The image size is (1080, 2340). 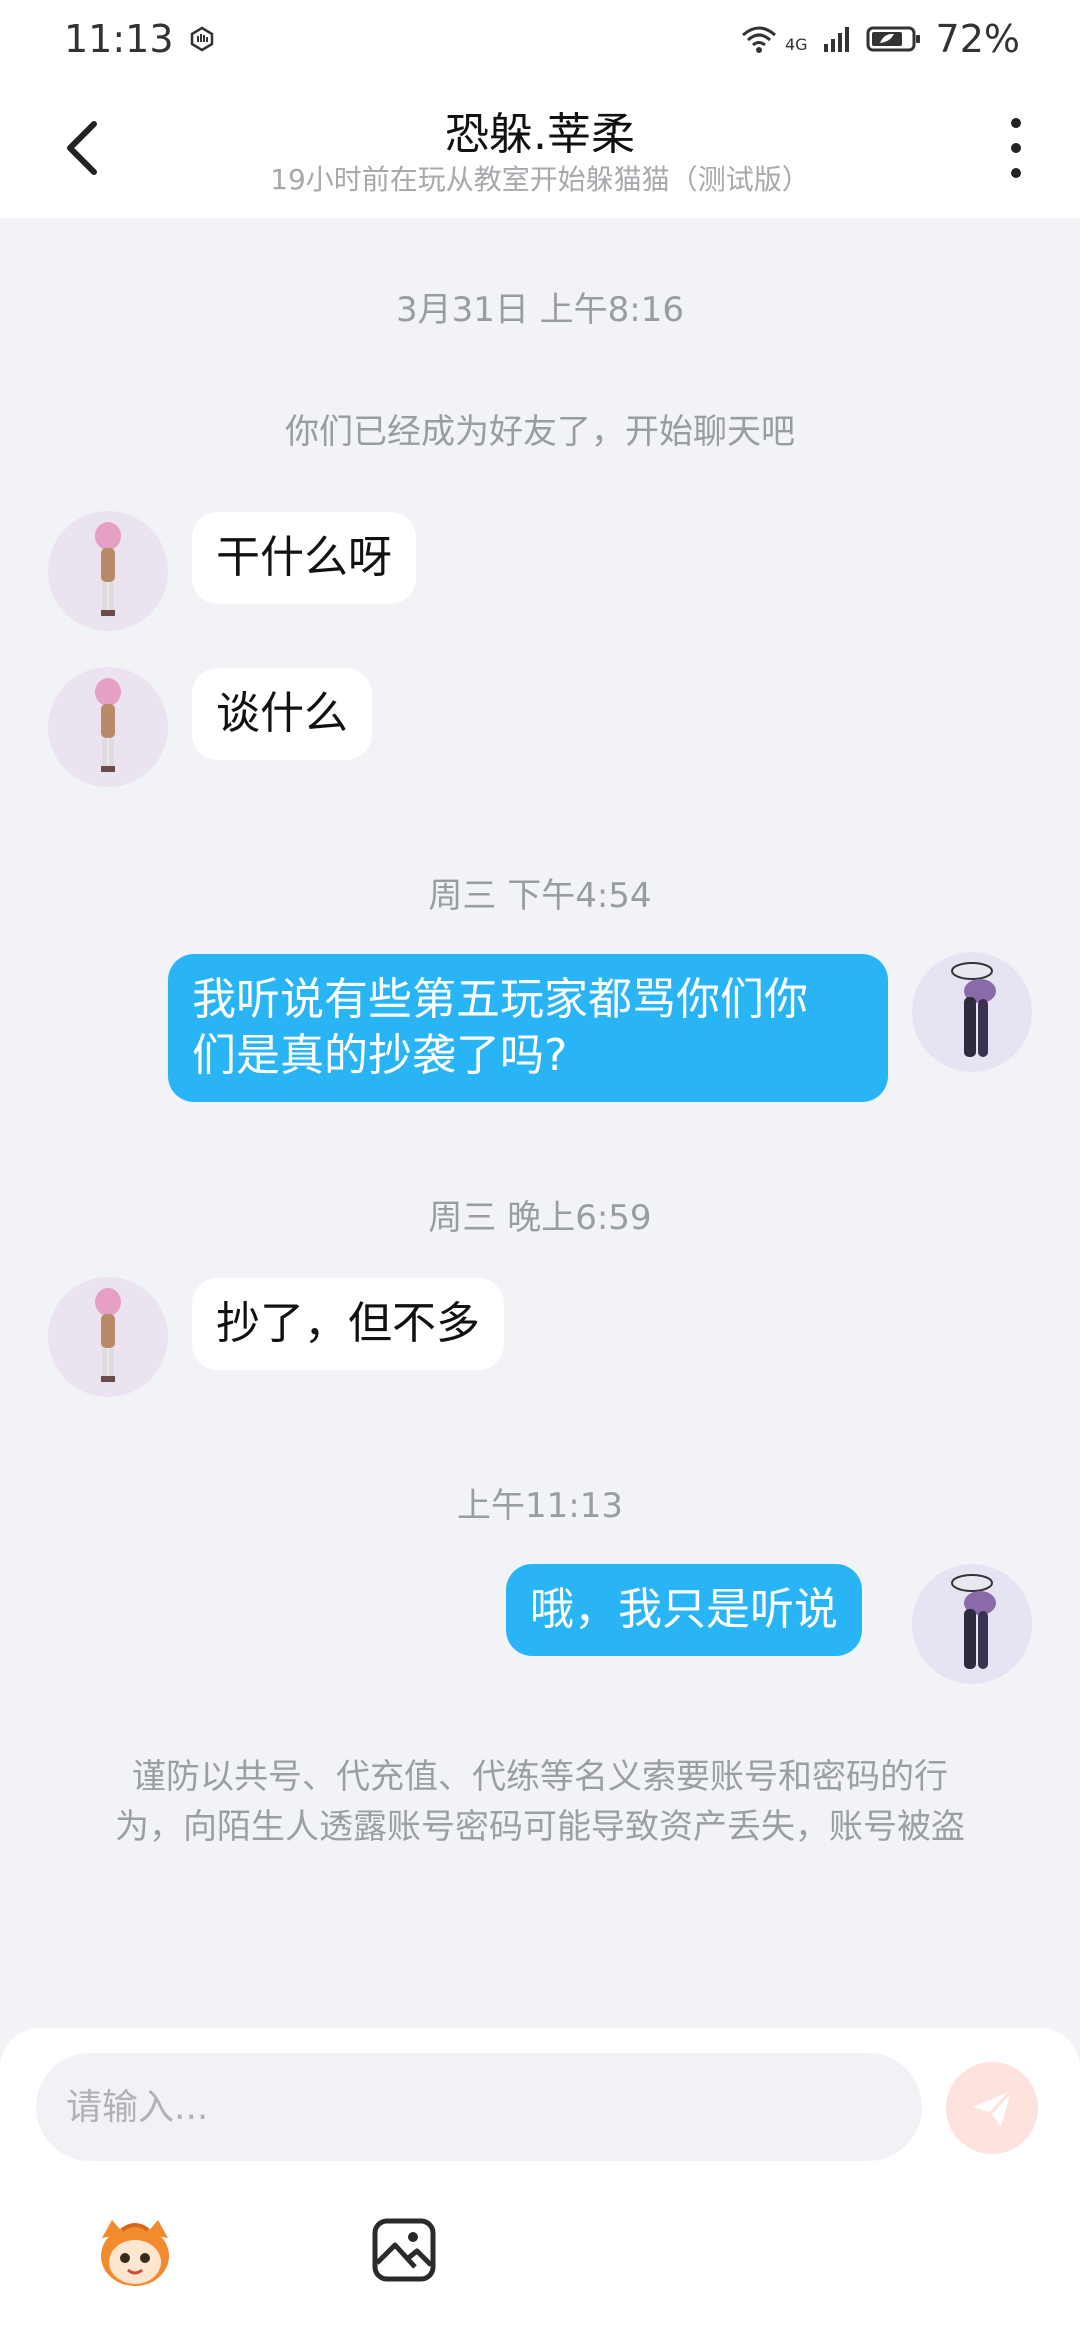 I want to click on message-input, so click(x=479, y=2107).